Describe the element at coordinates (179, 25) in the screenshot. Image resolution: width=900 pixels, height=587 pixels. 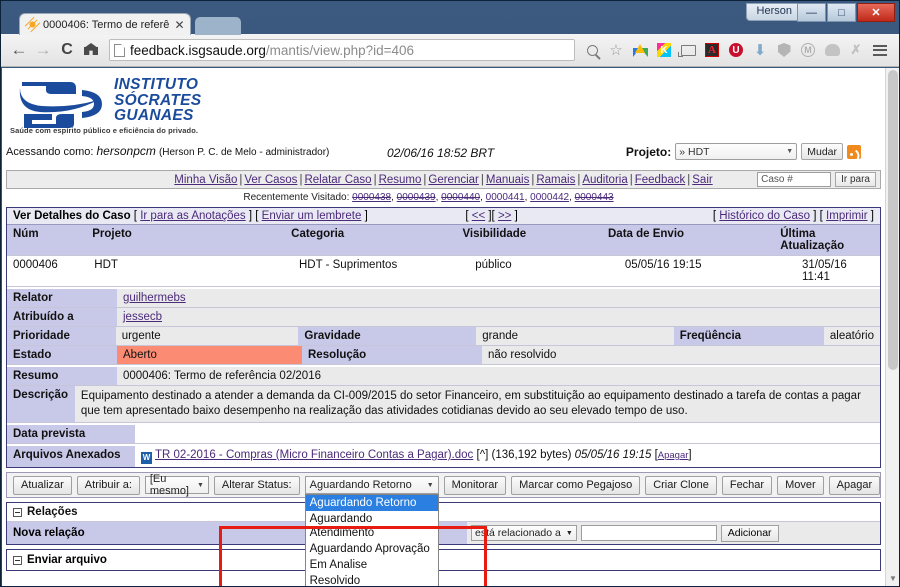
I see `close-icon: ✕` at that location.